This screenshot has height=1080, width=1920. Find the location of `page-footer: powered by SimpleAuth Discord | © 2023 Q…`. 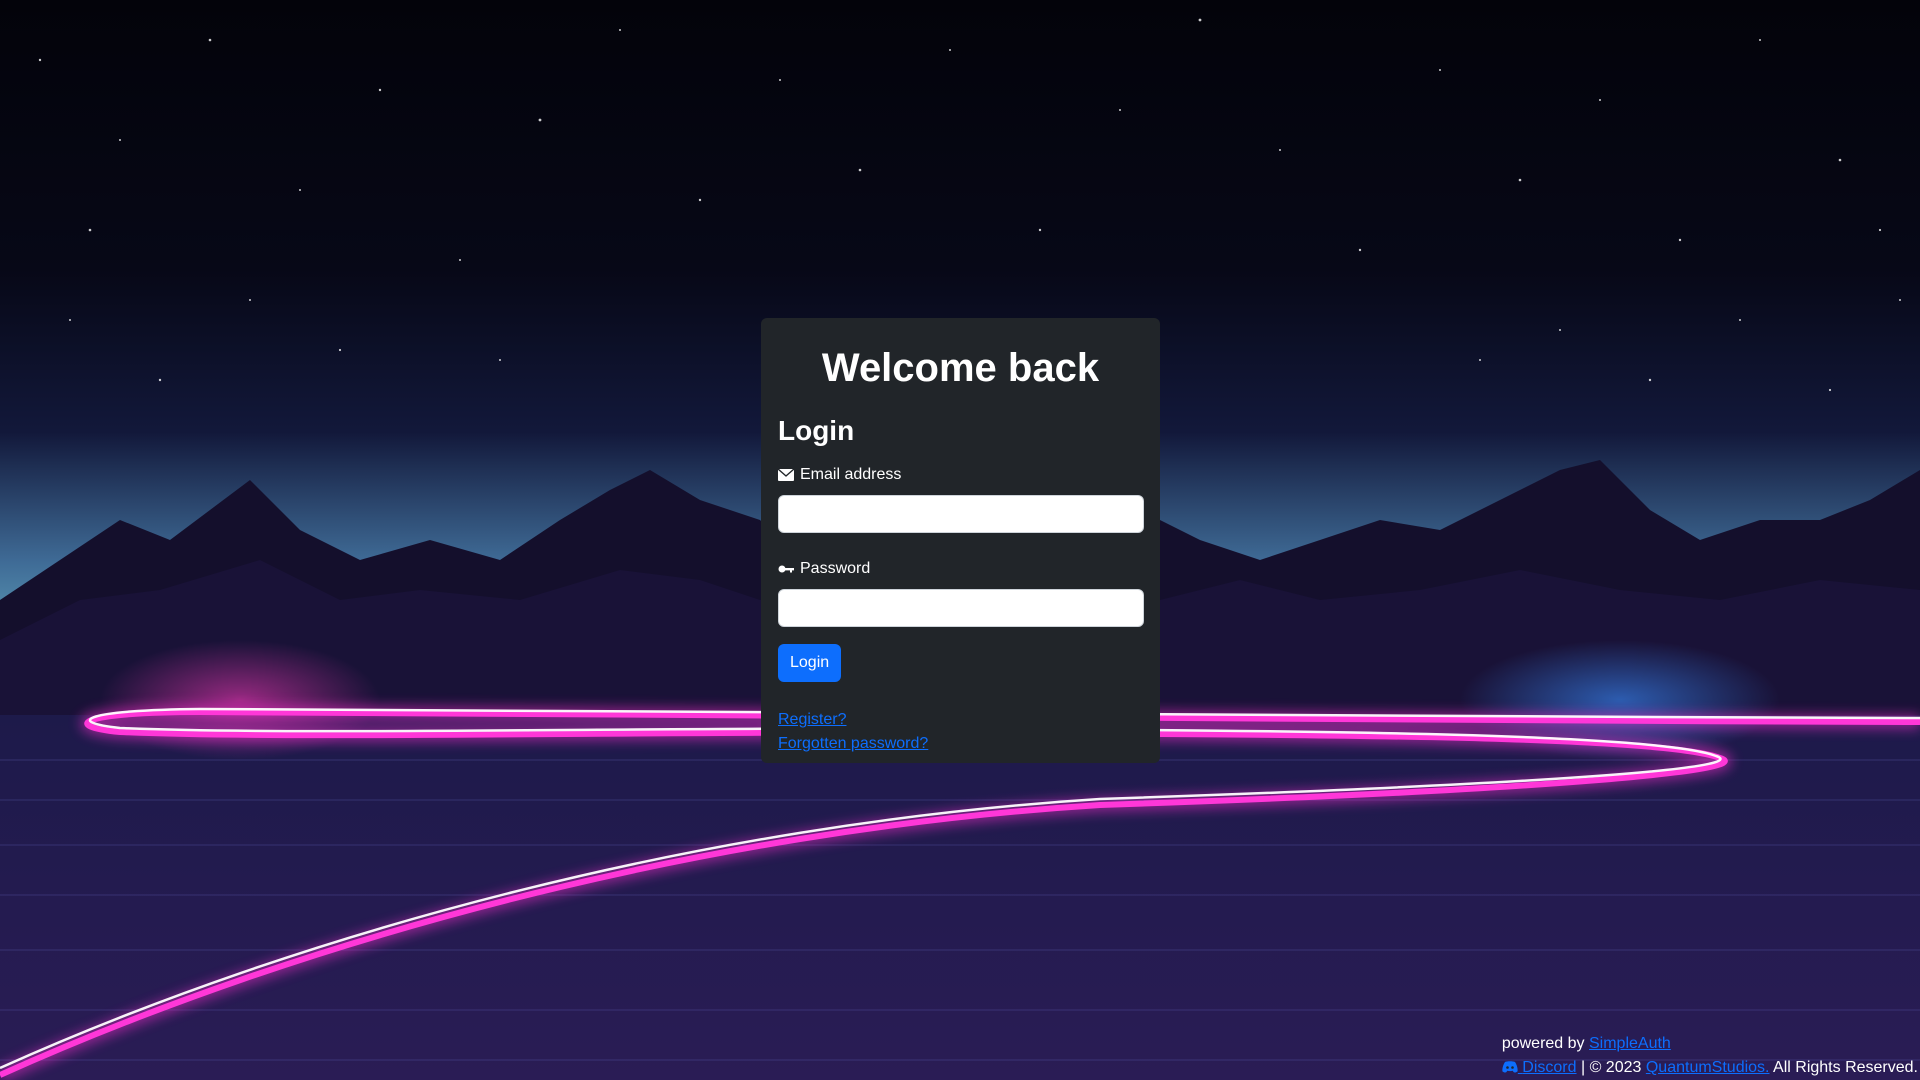

page-footer: powered by SimpleAuth Discord | © 2023 Q… is located at coordinates (1710, 1056).